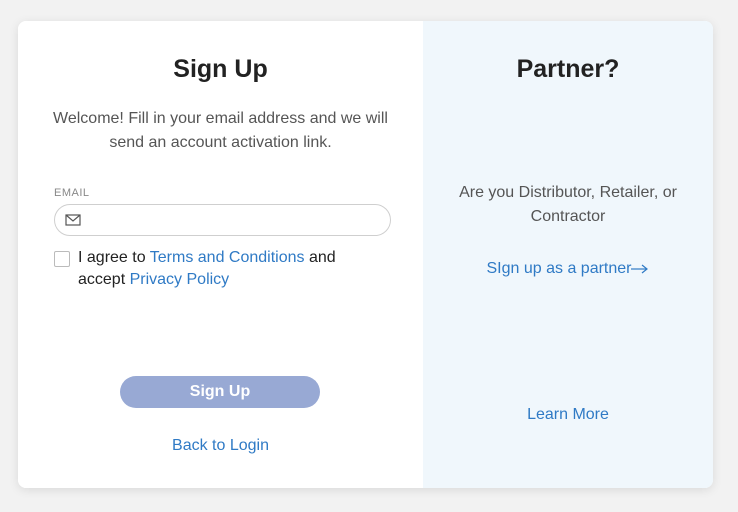  What do you see at coordinates (220, 446) in the screenshot?
I see `back-to-login-link: Back to Login` at bounding box center [220, 446].